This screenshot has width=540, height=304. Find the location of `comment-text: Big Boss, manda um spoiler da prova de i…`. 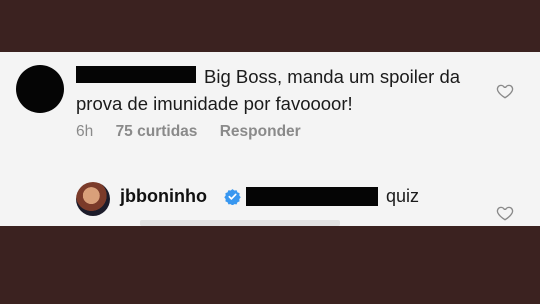

comment-text: Big Boss, manda um spoiler da prova de i… is located at coordinates (268, 90).